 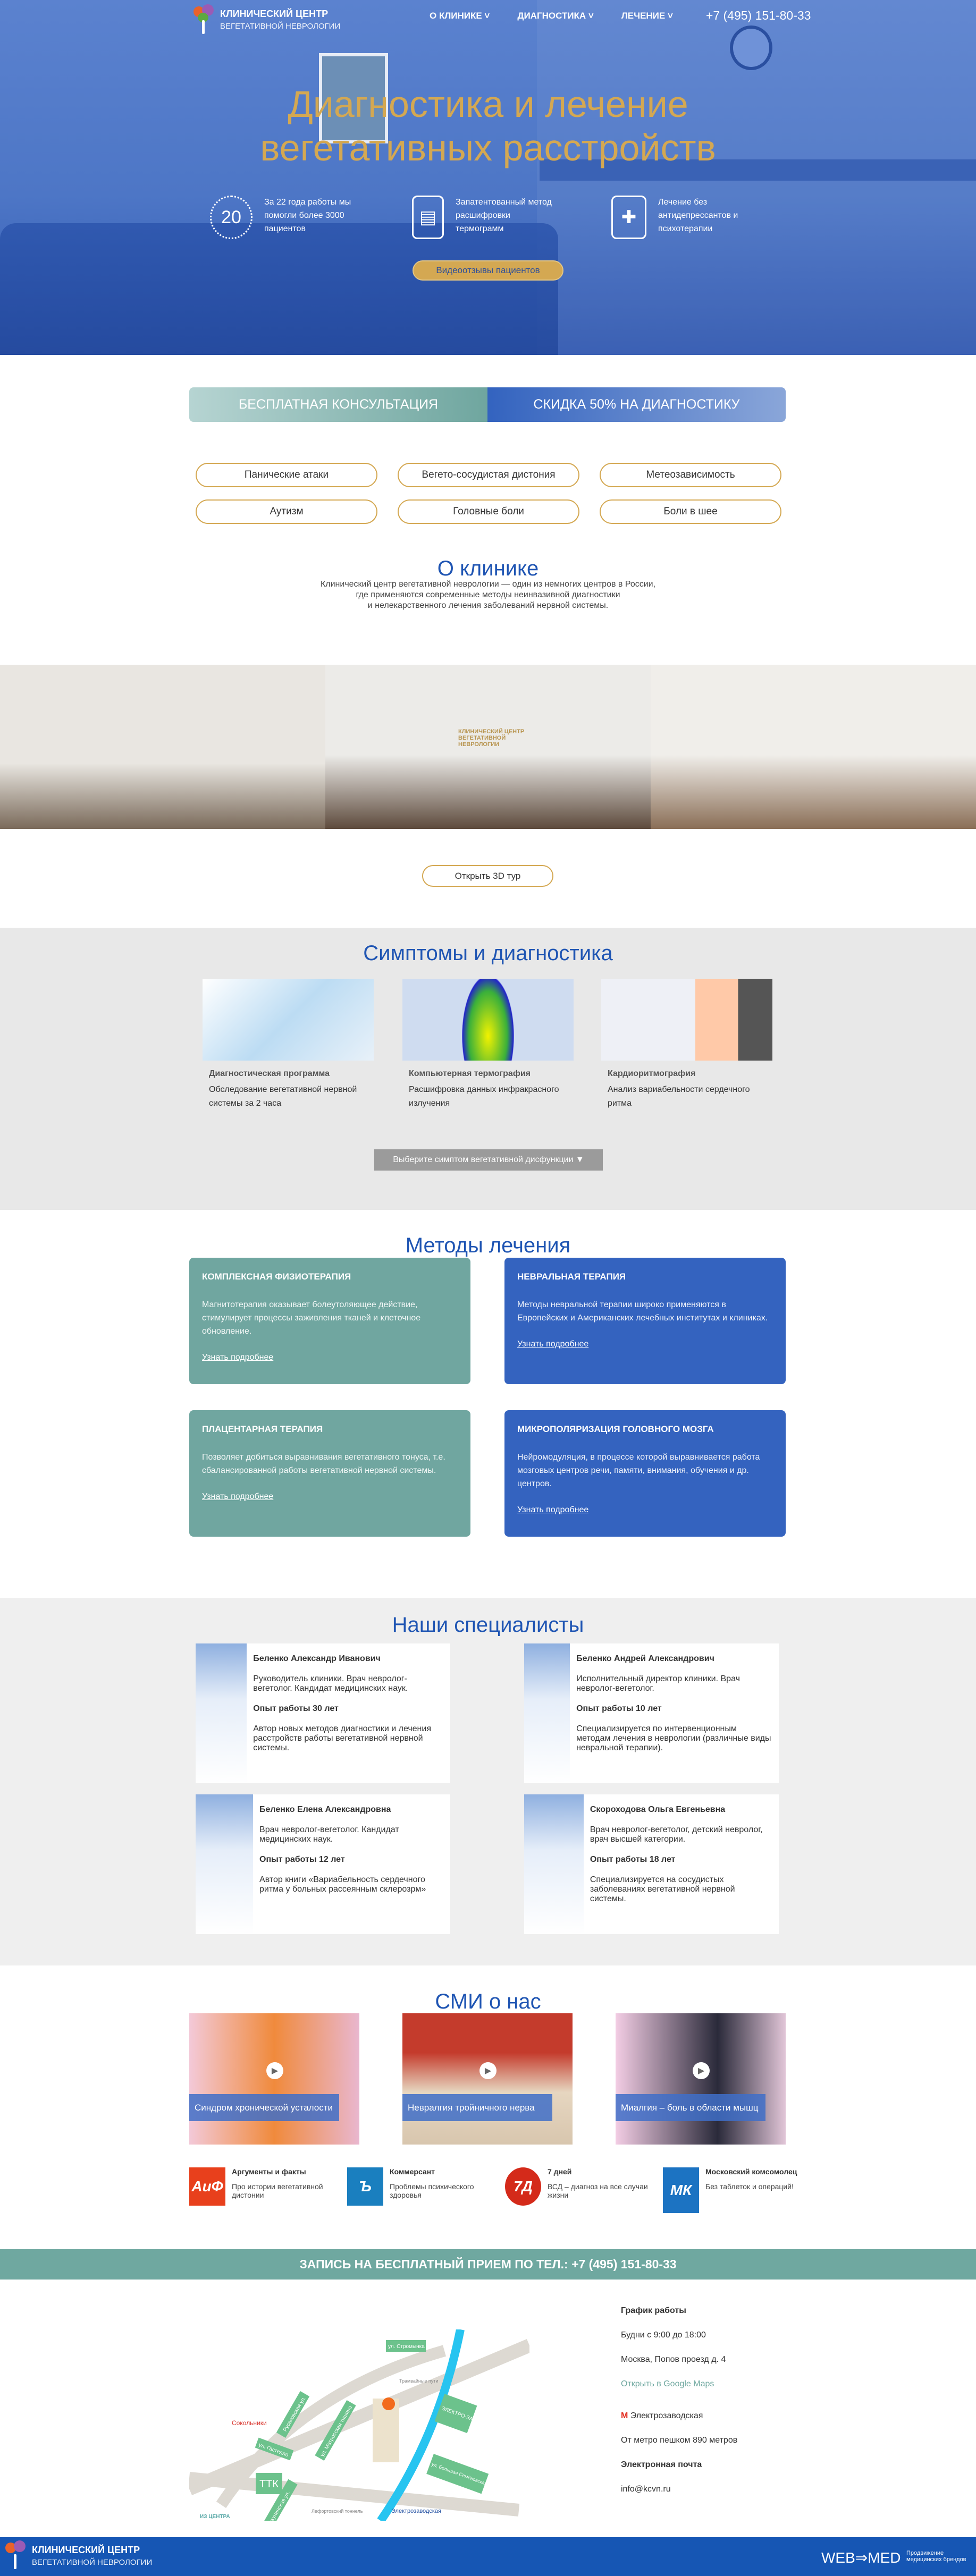 What do you see at coordinates (365, 2186) in the screenshot?
I see `kommersant-logo: Ъ` at bounding box center [365, 2186].